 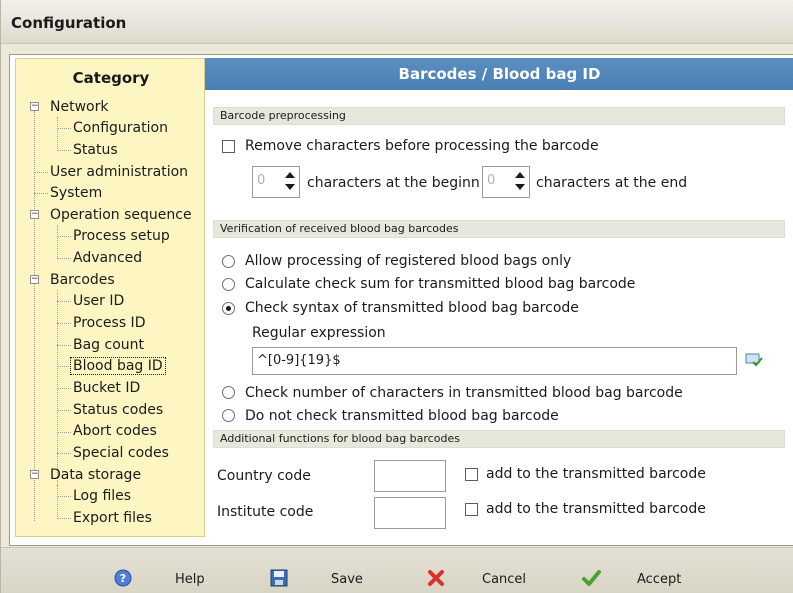 I want to click on radio-check-length, so click(x=228, y=392).